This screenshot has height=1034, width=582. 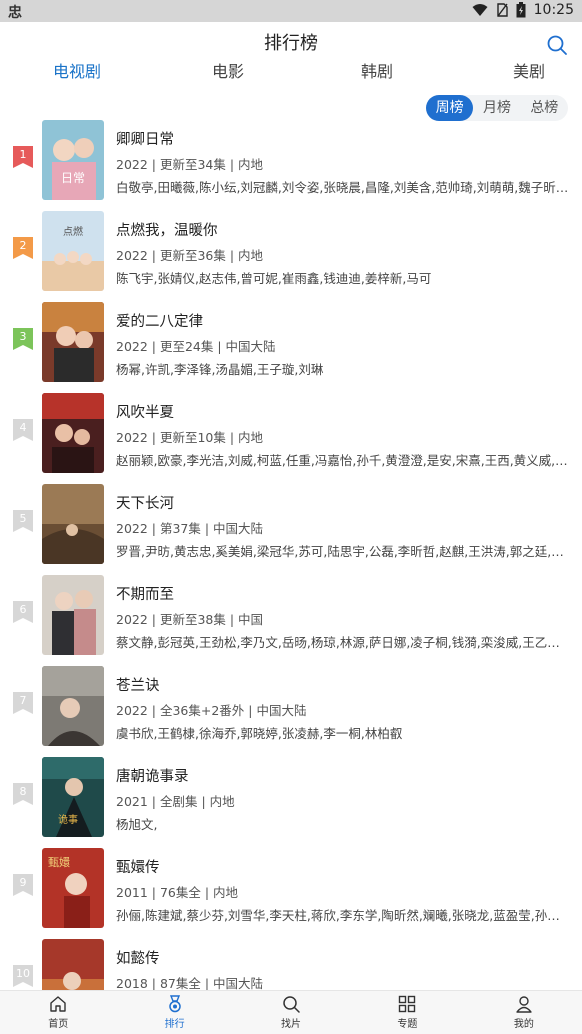 What do you see at coordinates (73, 231) in the screenshot?
I see `svg-text: 点燃` at bounding box center [73, 231].